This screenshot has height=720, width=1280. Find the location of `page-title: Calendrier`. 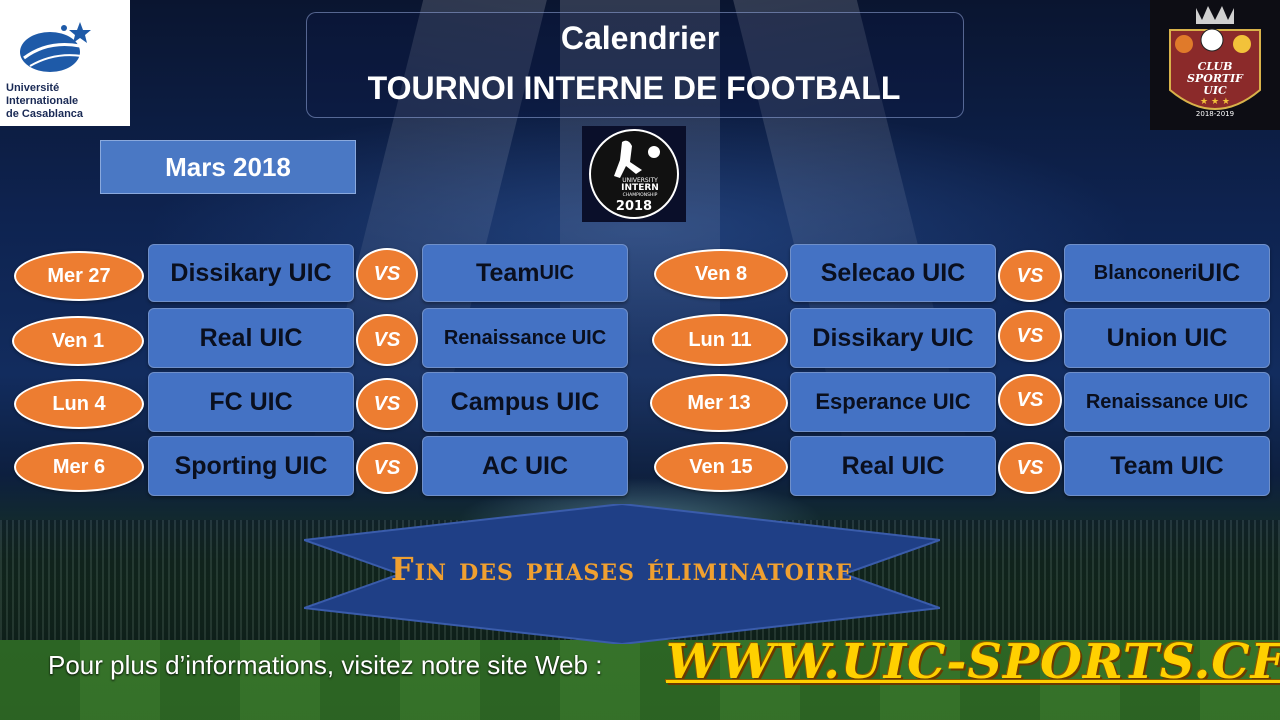

page-title: Calendrier is located at coordinates (640, 38).